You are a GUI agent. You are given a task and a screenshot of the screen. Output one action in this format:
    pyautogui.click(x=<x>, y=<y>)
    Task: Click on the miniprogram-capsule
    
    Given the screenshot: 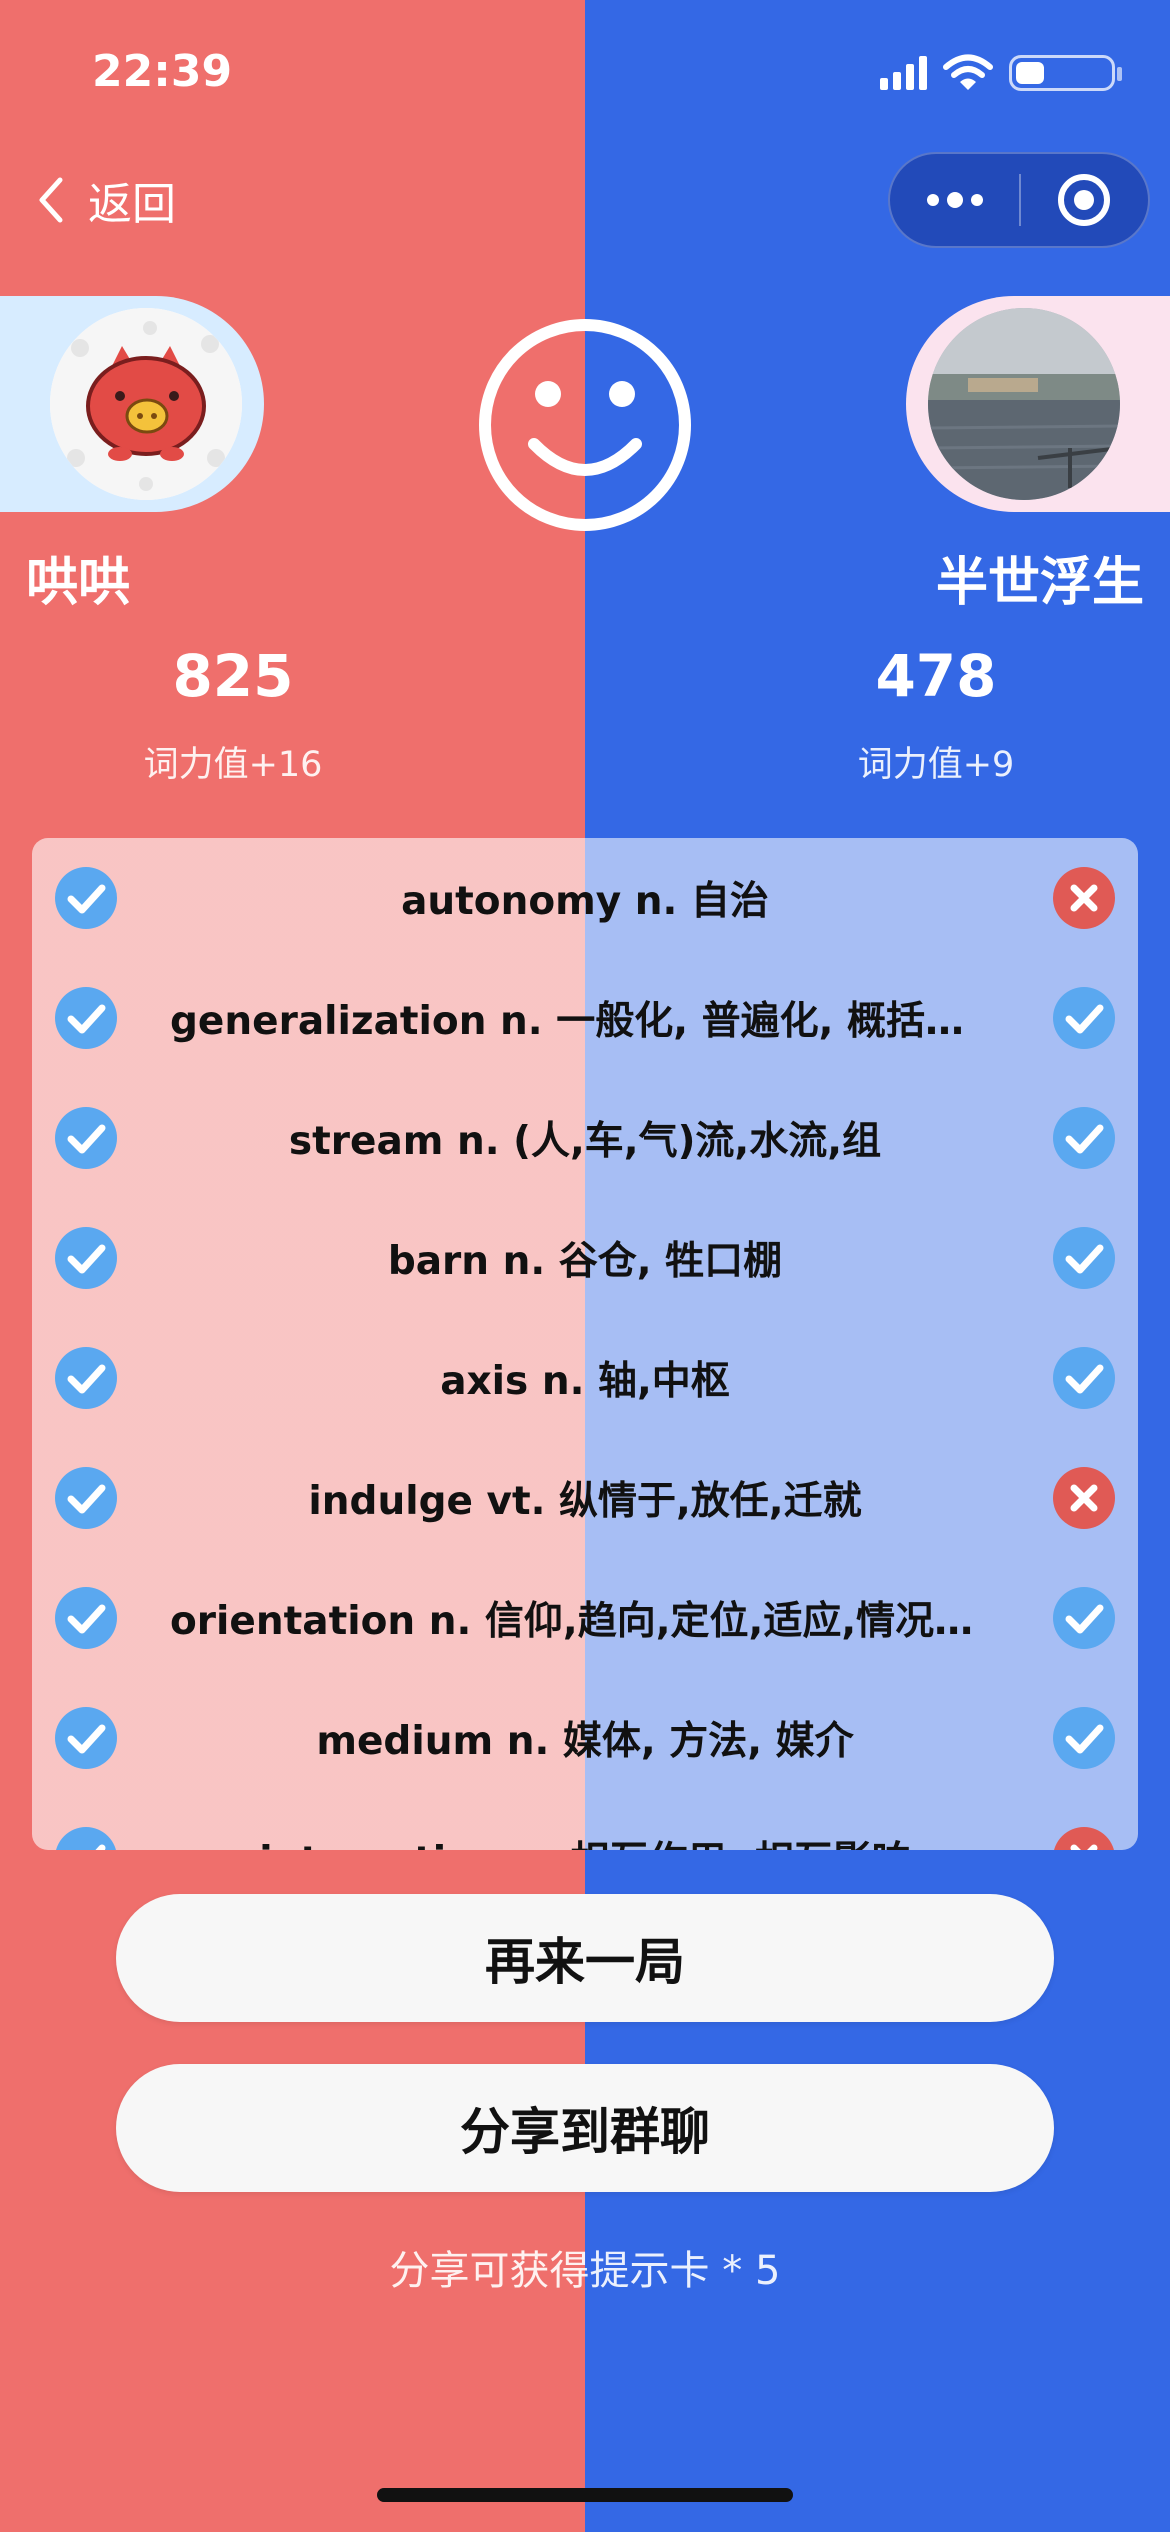 What is the action you would take?
    pyautogui.click(x=1019, y=200)
    